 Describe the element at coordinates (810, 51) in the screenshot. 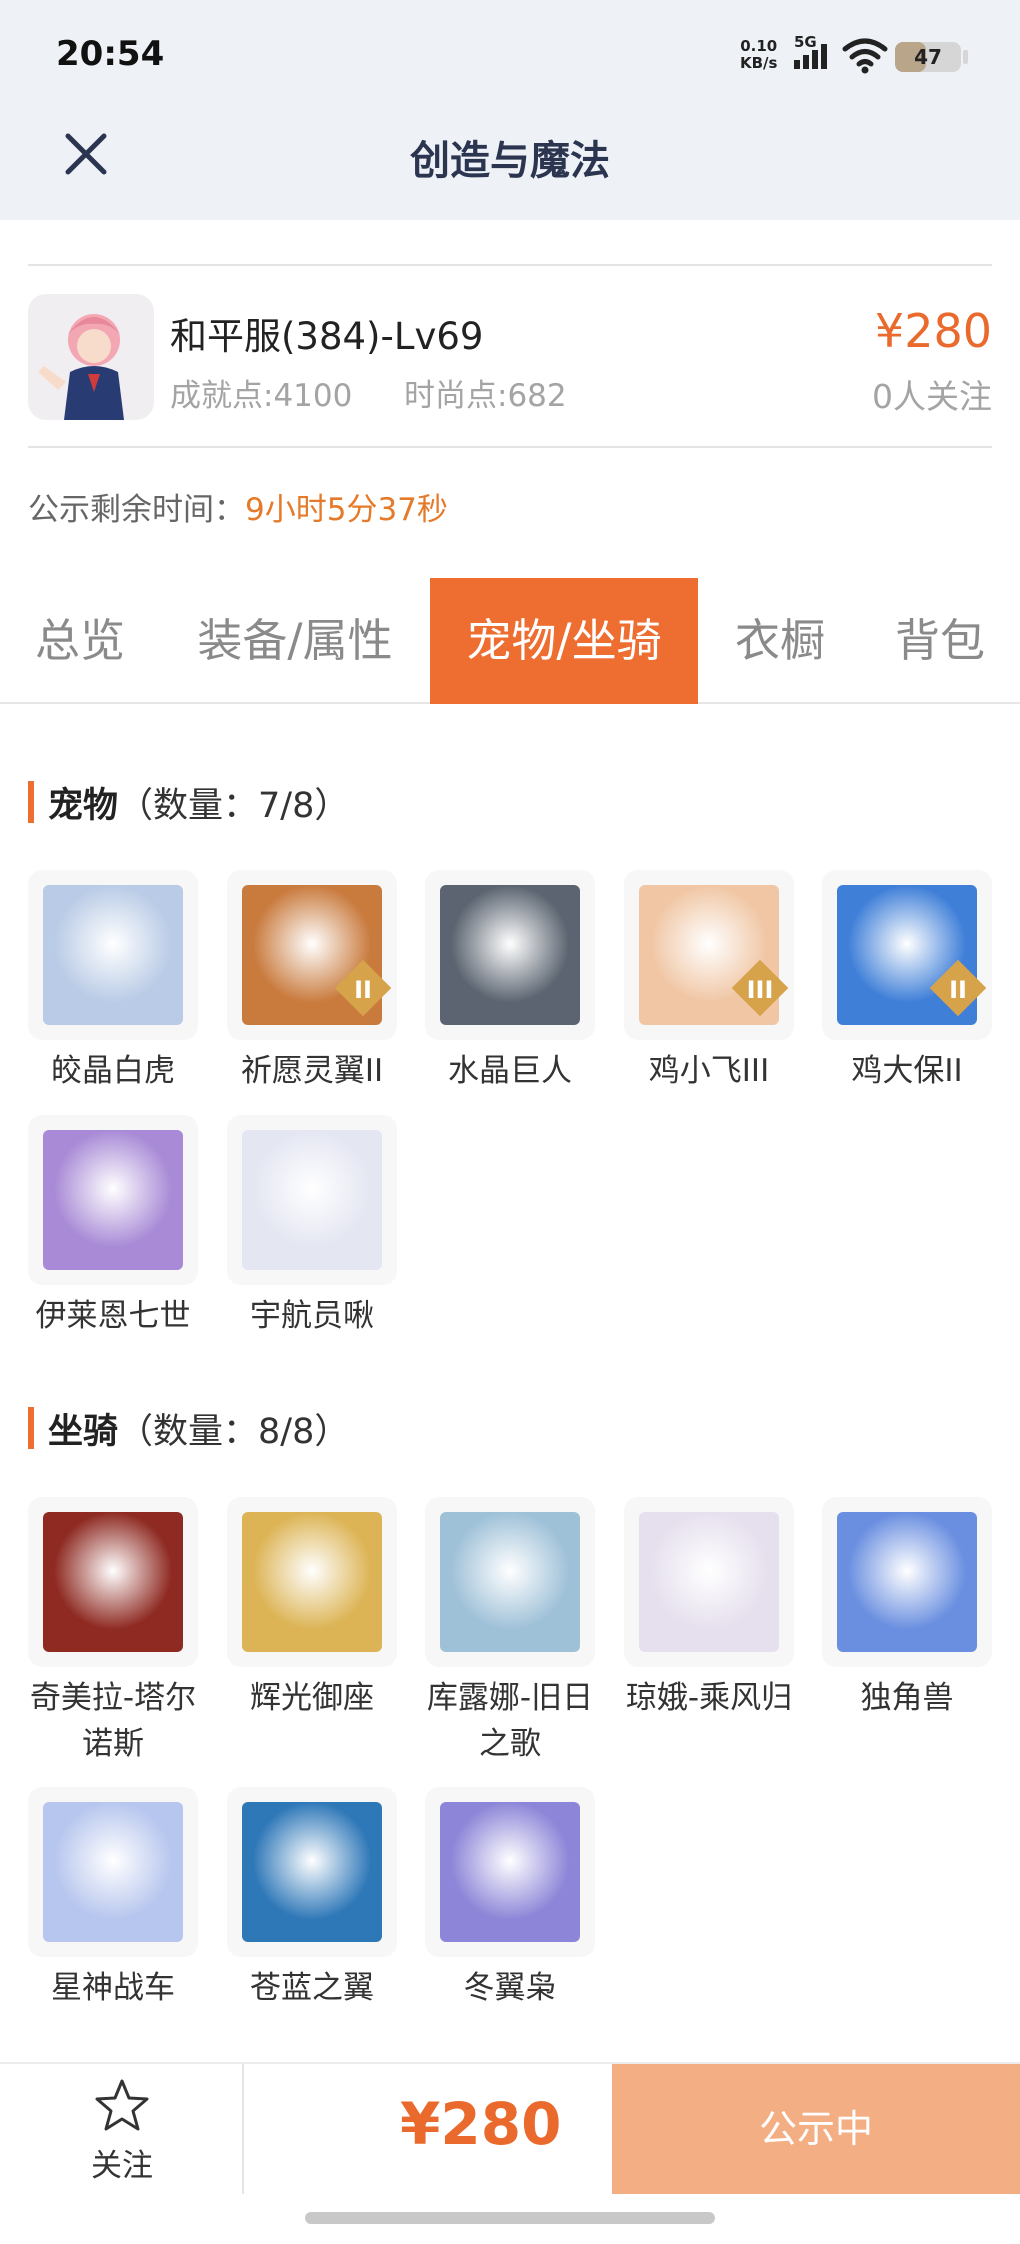

I see `signal-icon: 5G` at that location.